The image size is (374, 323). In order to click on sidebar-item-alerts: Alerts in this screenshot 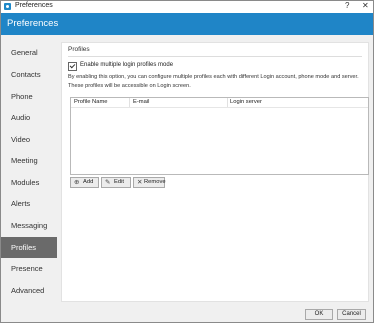, I will do `click(29, 203)`.